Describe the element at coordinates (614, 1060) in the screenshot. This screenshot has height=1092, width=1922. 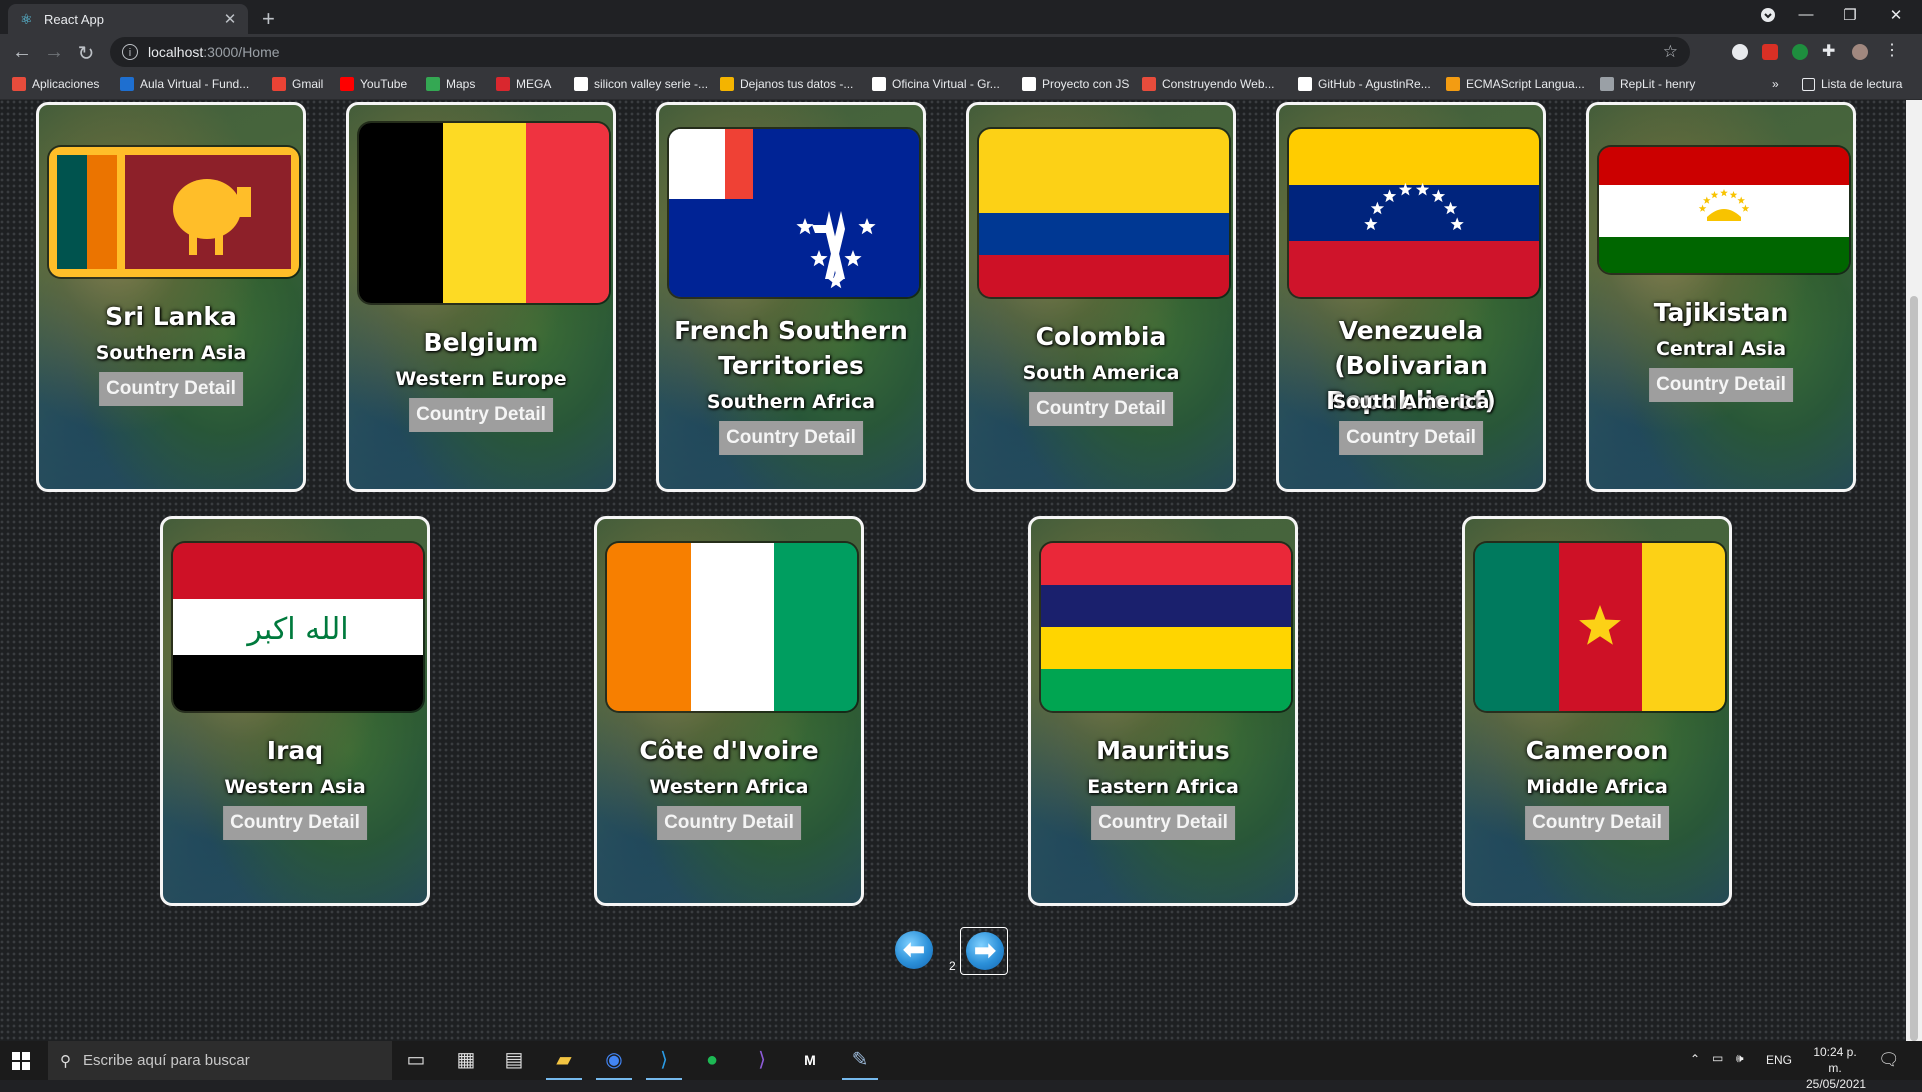
I see `chrome-app-icon: ◉` at that location.